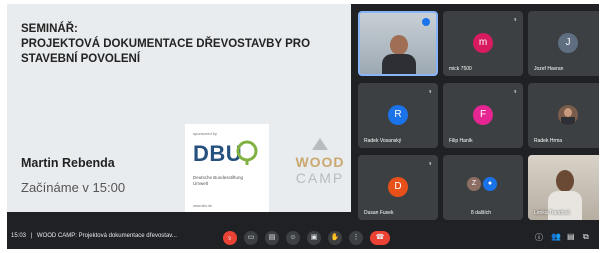  I want to click on participant-tile: ⍚ F Filip Haník, so click(483, 115).